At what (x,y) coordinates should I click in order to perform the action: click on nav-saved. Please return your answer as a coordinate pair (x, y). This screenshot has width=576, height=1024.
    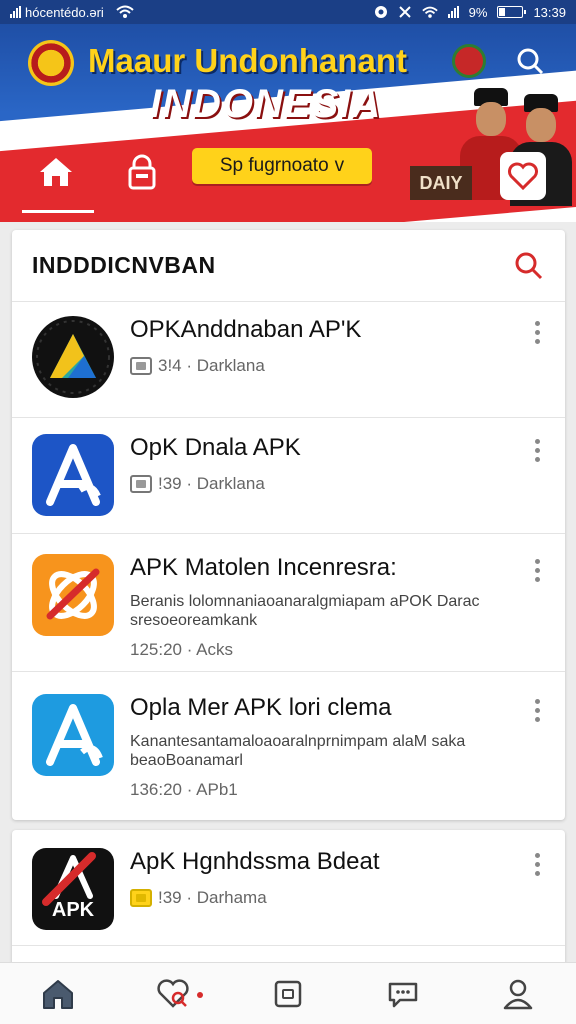
    Looking at the image, I should click on (288, 994).